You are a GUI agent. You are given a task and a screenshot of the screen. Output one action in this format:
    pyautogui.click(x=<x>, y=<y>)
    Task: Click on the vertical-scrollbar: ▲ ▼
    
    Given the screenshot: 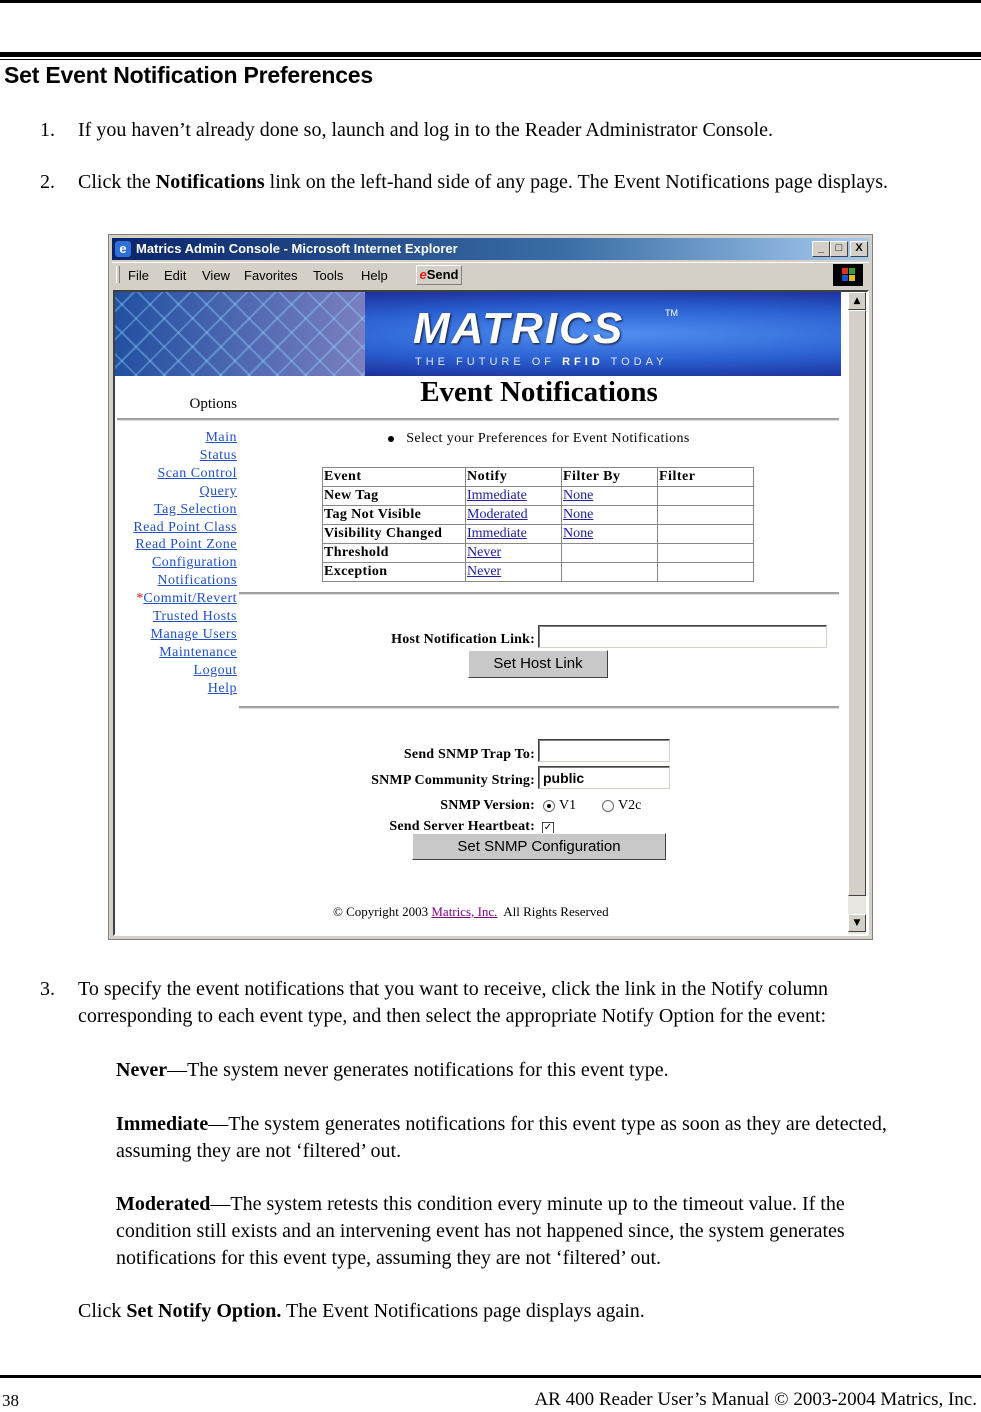 What is the action you would take?
    pyautogui.click(x=857, y=613)
    